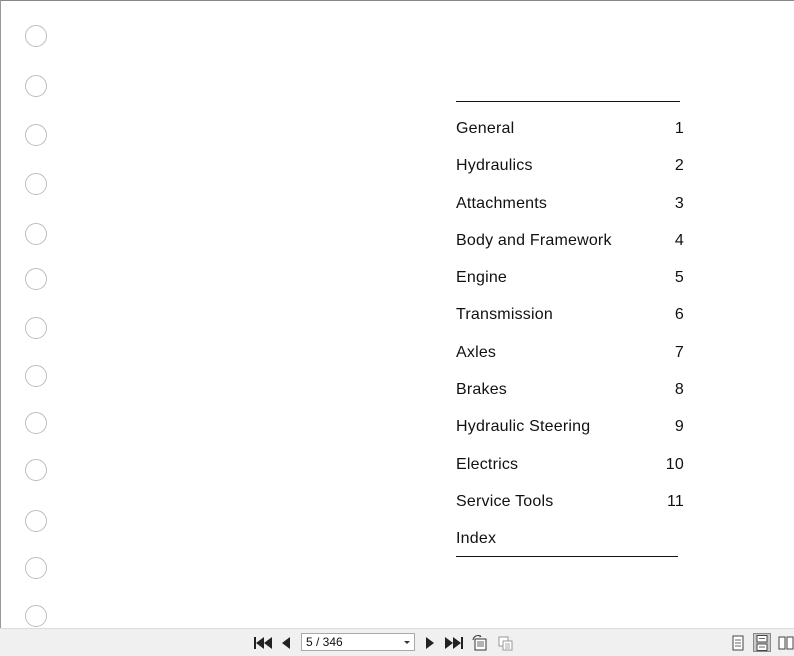 This screenshot has width=794, height=656. I want to click on last-page-icon, so click(454, 642).